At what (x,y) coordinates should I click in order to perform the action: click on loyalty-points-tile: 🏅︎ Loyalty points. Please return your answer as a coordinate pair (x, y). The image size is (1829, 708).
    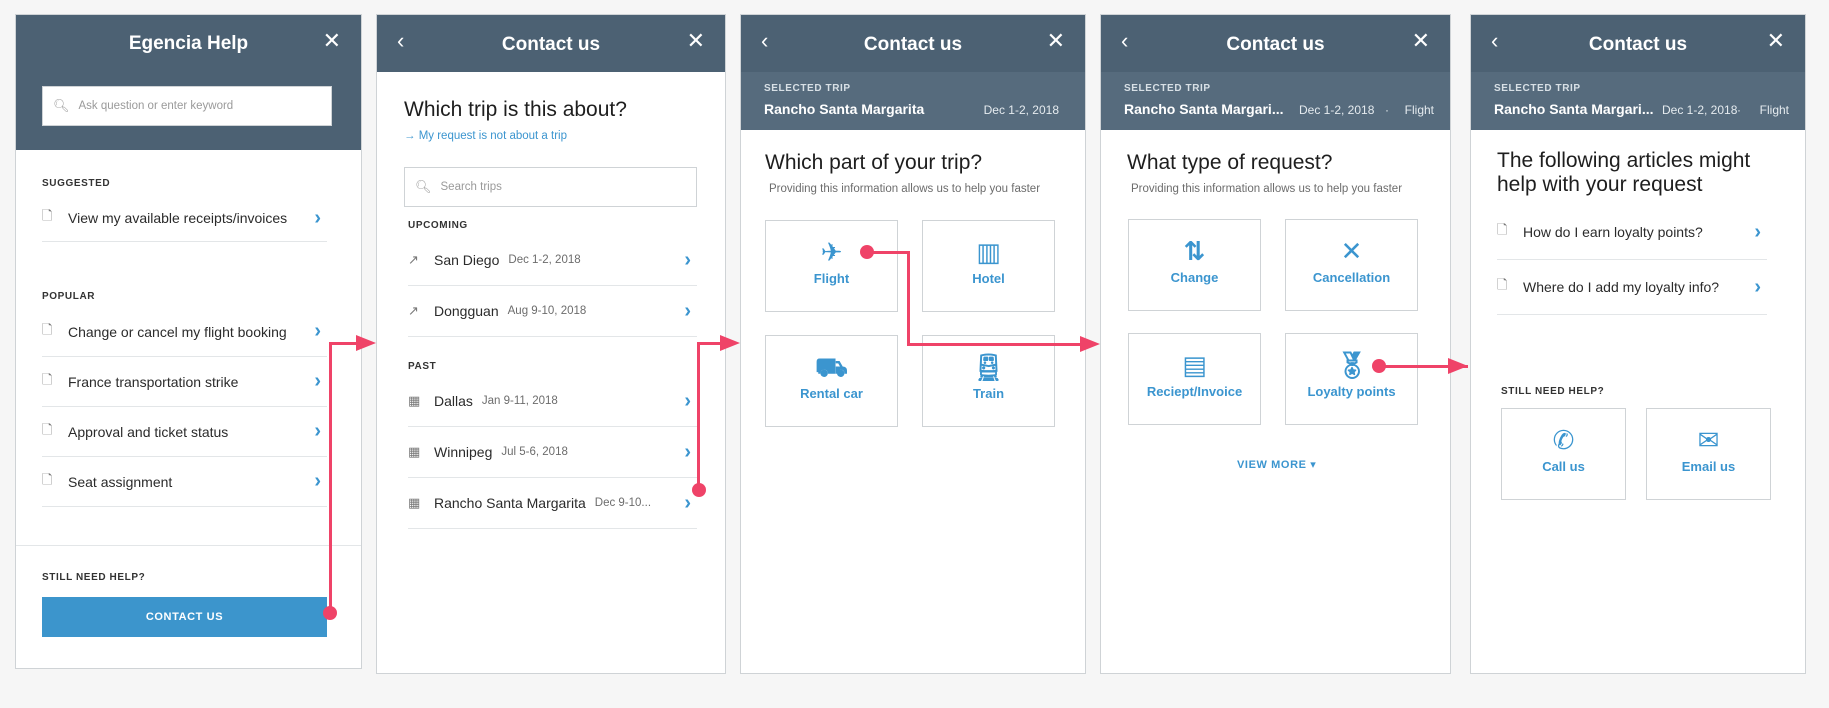
    Looking at the image, I should click on (1351, 379).